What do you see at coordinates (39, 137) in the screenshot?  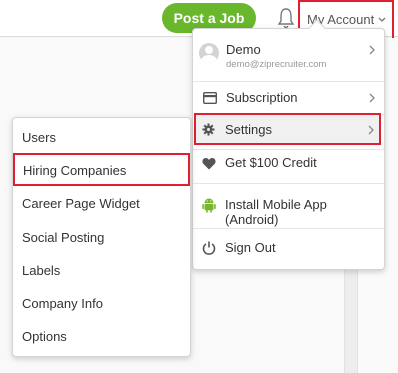 I see `submenu-item-users: Users` at bounding box center [39, 137].